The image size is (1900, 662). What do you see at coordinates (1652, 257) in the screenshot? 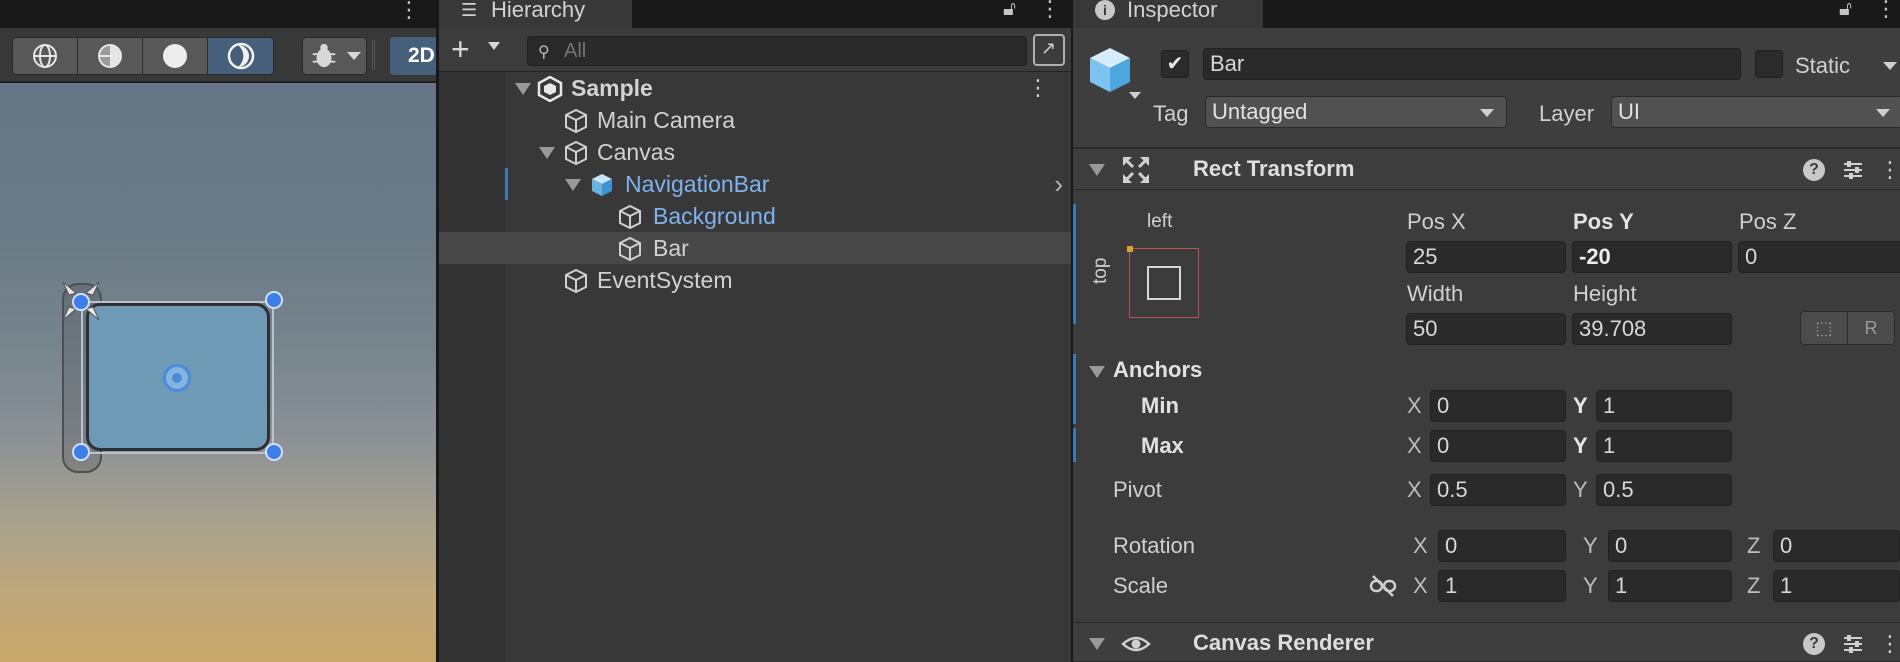
I see `pos-y-field: -20` at bounding box center [1652, 257].